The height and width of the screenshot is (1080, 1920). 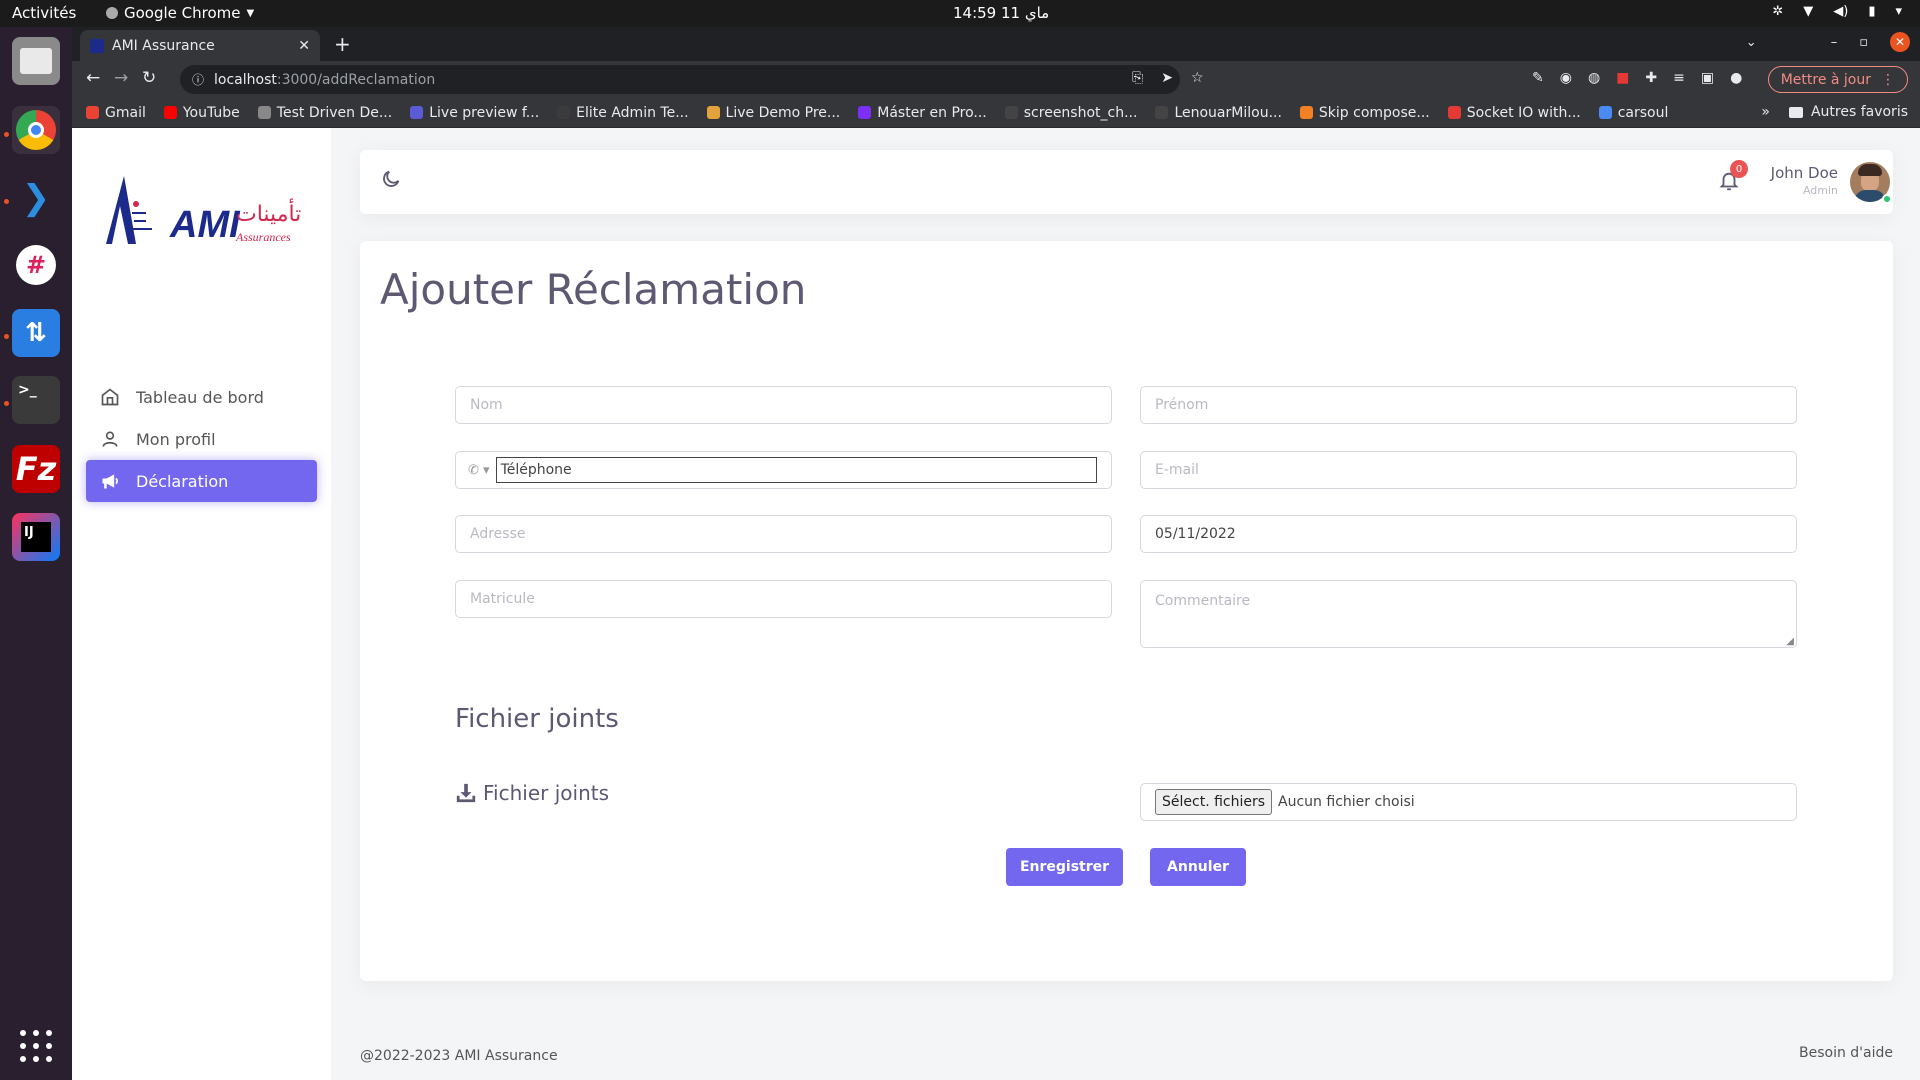 I want to click on adresse-placeholder: Adresse, so click(x=498, y=534).